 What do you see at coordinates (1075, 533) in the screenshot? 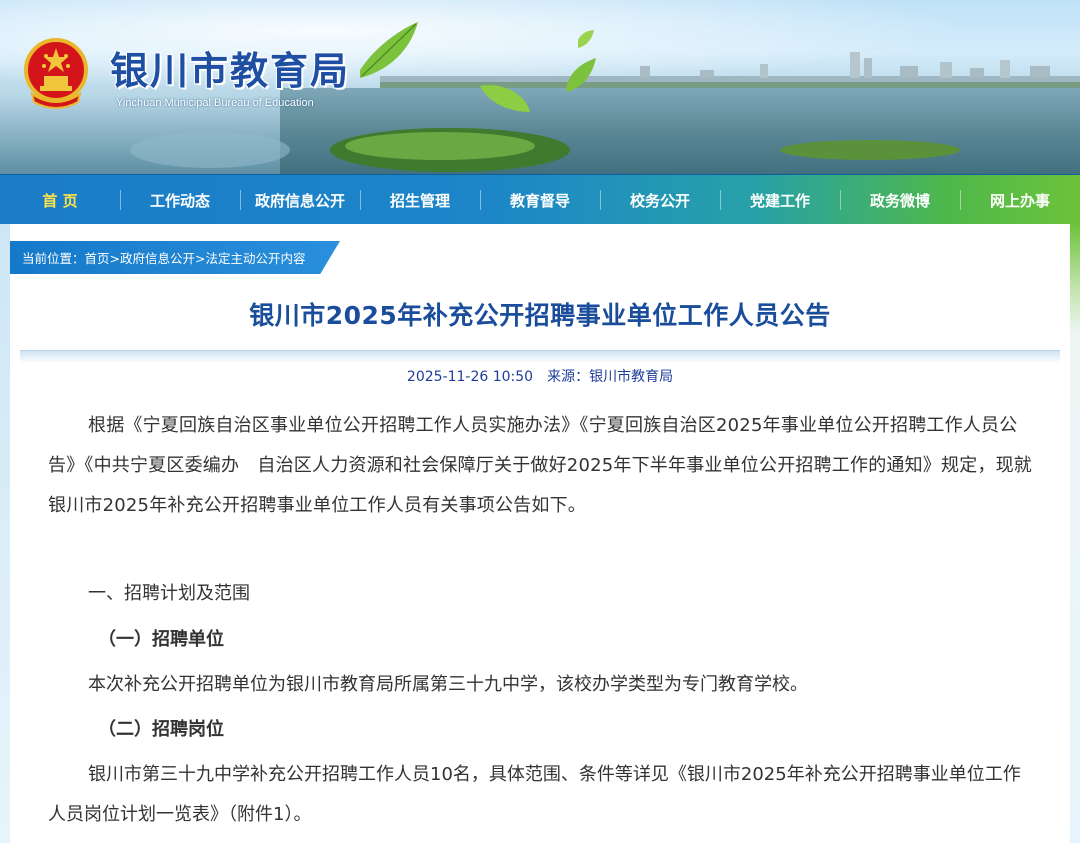
I see `right-margin` at bounding box center [1075, 533].